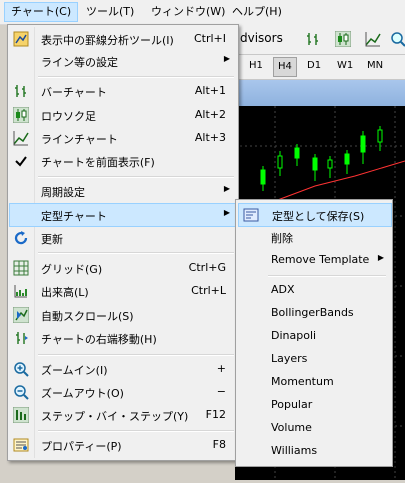 This screenshot has width=405, height=483. Describe the element at coordinates (79, 62) in the screenshot. I see `menu-item-label: ライン等の設定` at that location.